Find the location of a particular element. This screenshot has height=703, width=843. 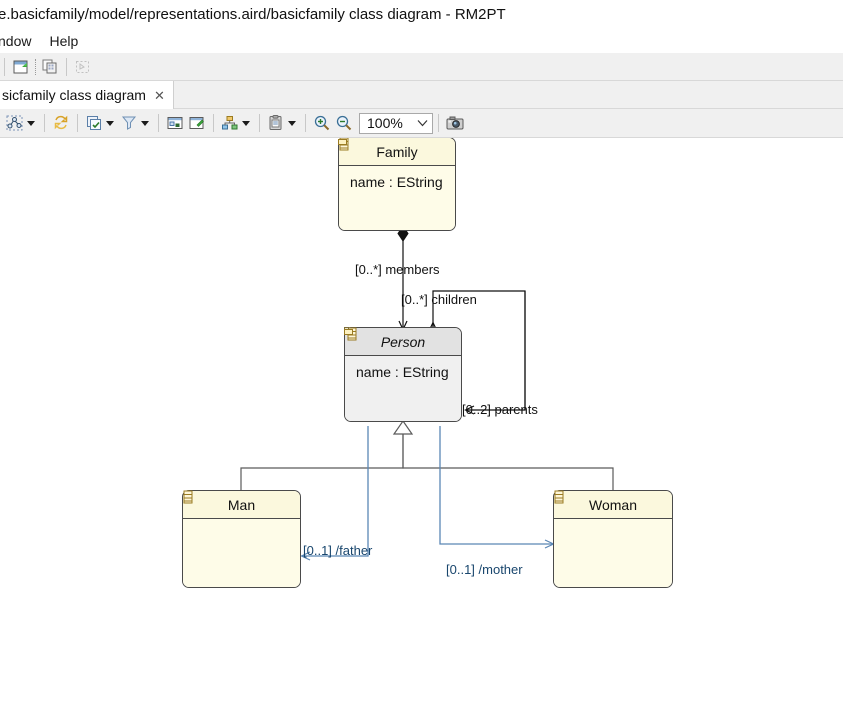

marquee-select-icon is located at coordinates (82, 66).